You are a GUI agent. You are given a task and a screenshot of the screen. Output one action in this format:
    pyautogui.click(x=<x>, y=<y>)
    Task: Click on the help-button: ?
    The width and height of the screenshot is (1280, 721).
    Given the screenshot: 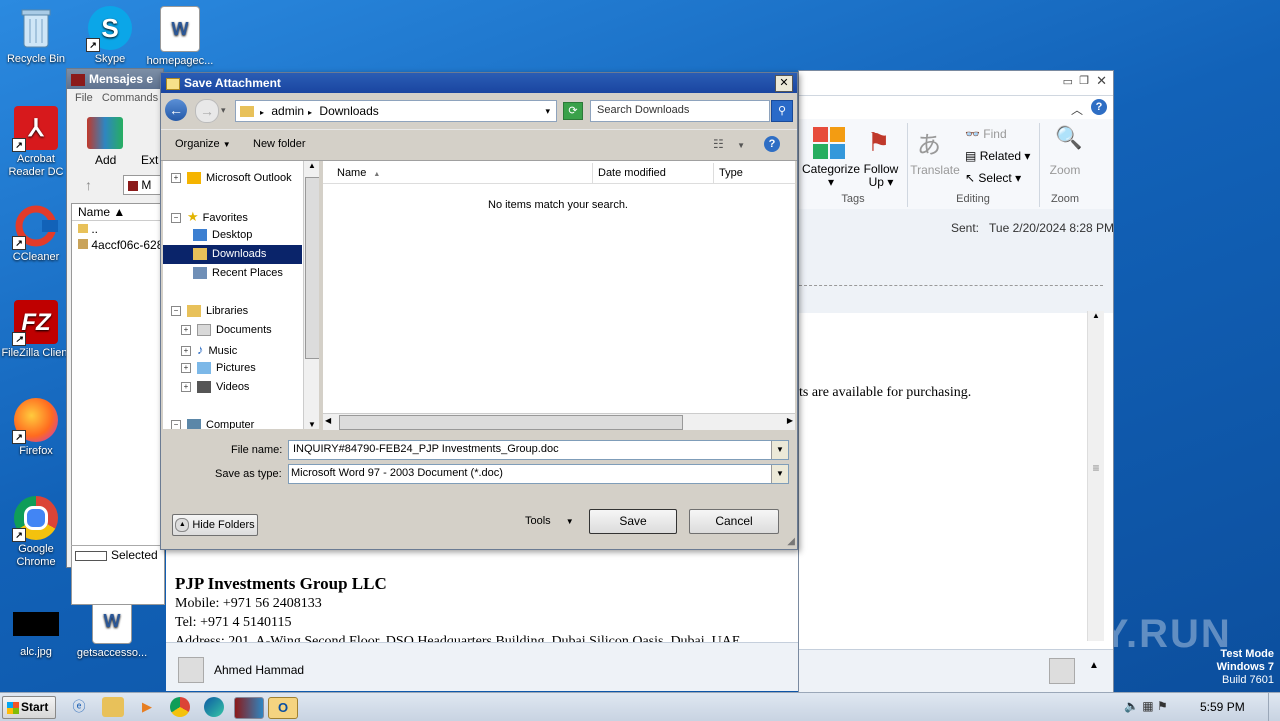 What is the action you would take?
    pyautogui.click(x=772, y=144)
    